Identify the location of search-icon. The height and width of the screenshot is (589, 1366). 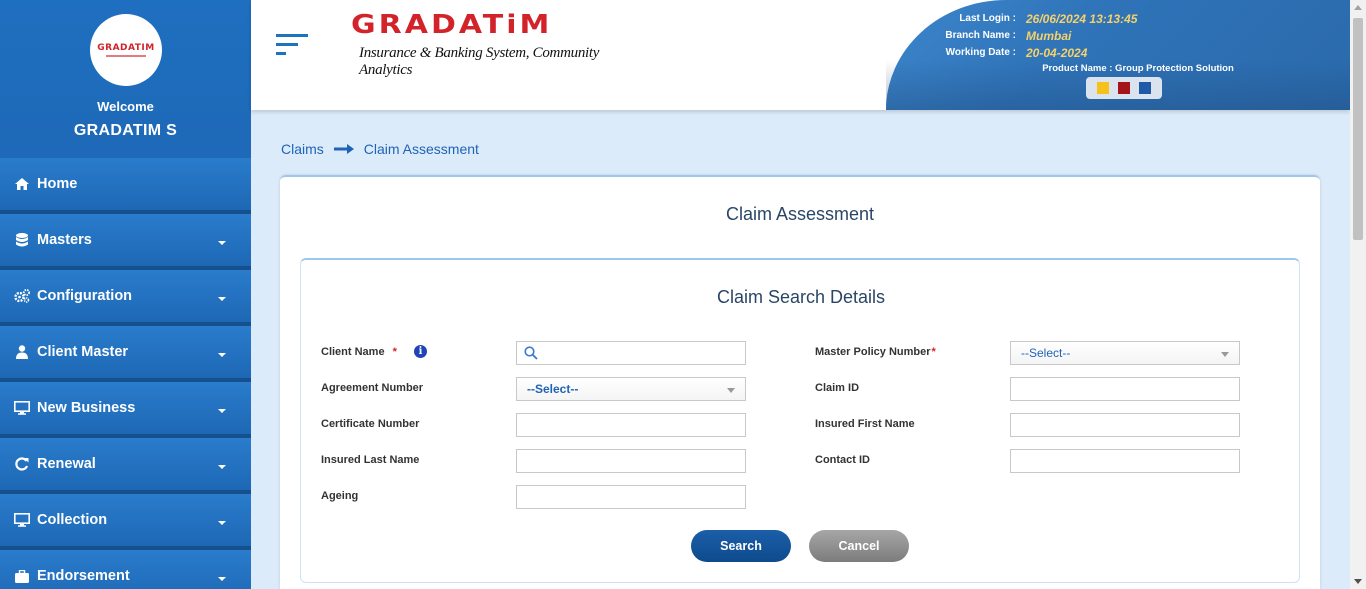
(531, 355).